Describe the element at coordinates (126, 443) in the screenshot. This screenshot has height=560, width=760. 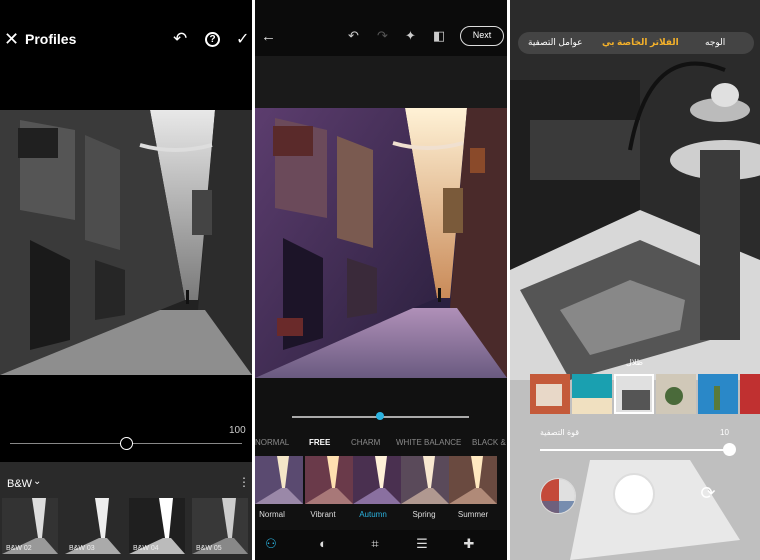
I see `amount-slider-handle` at that location.